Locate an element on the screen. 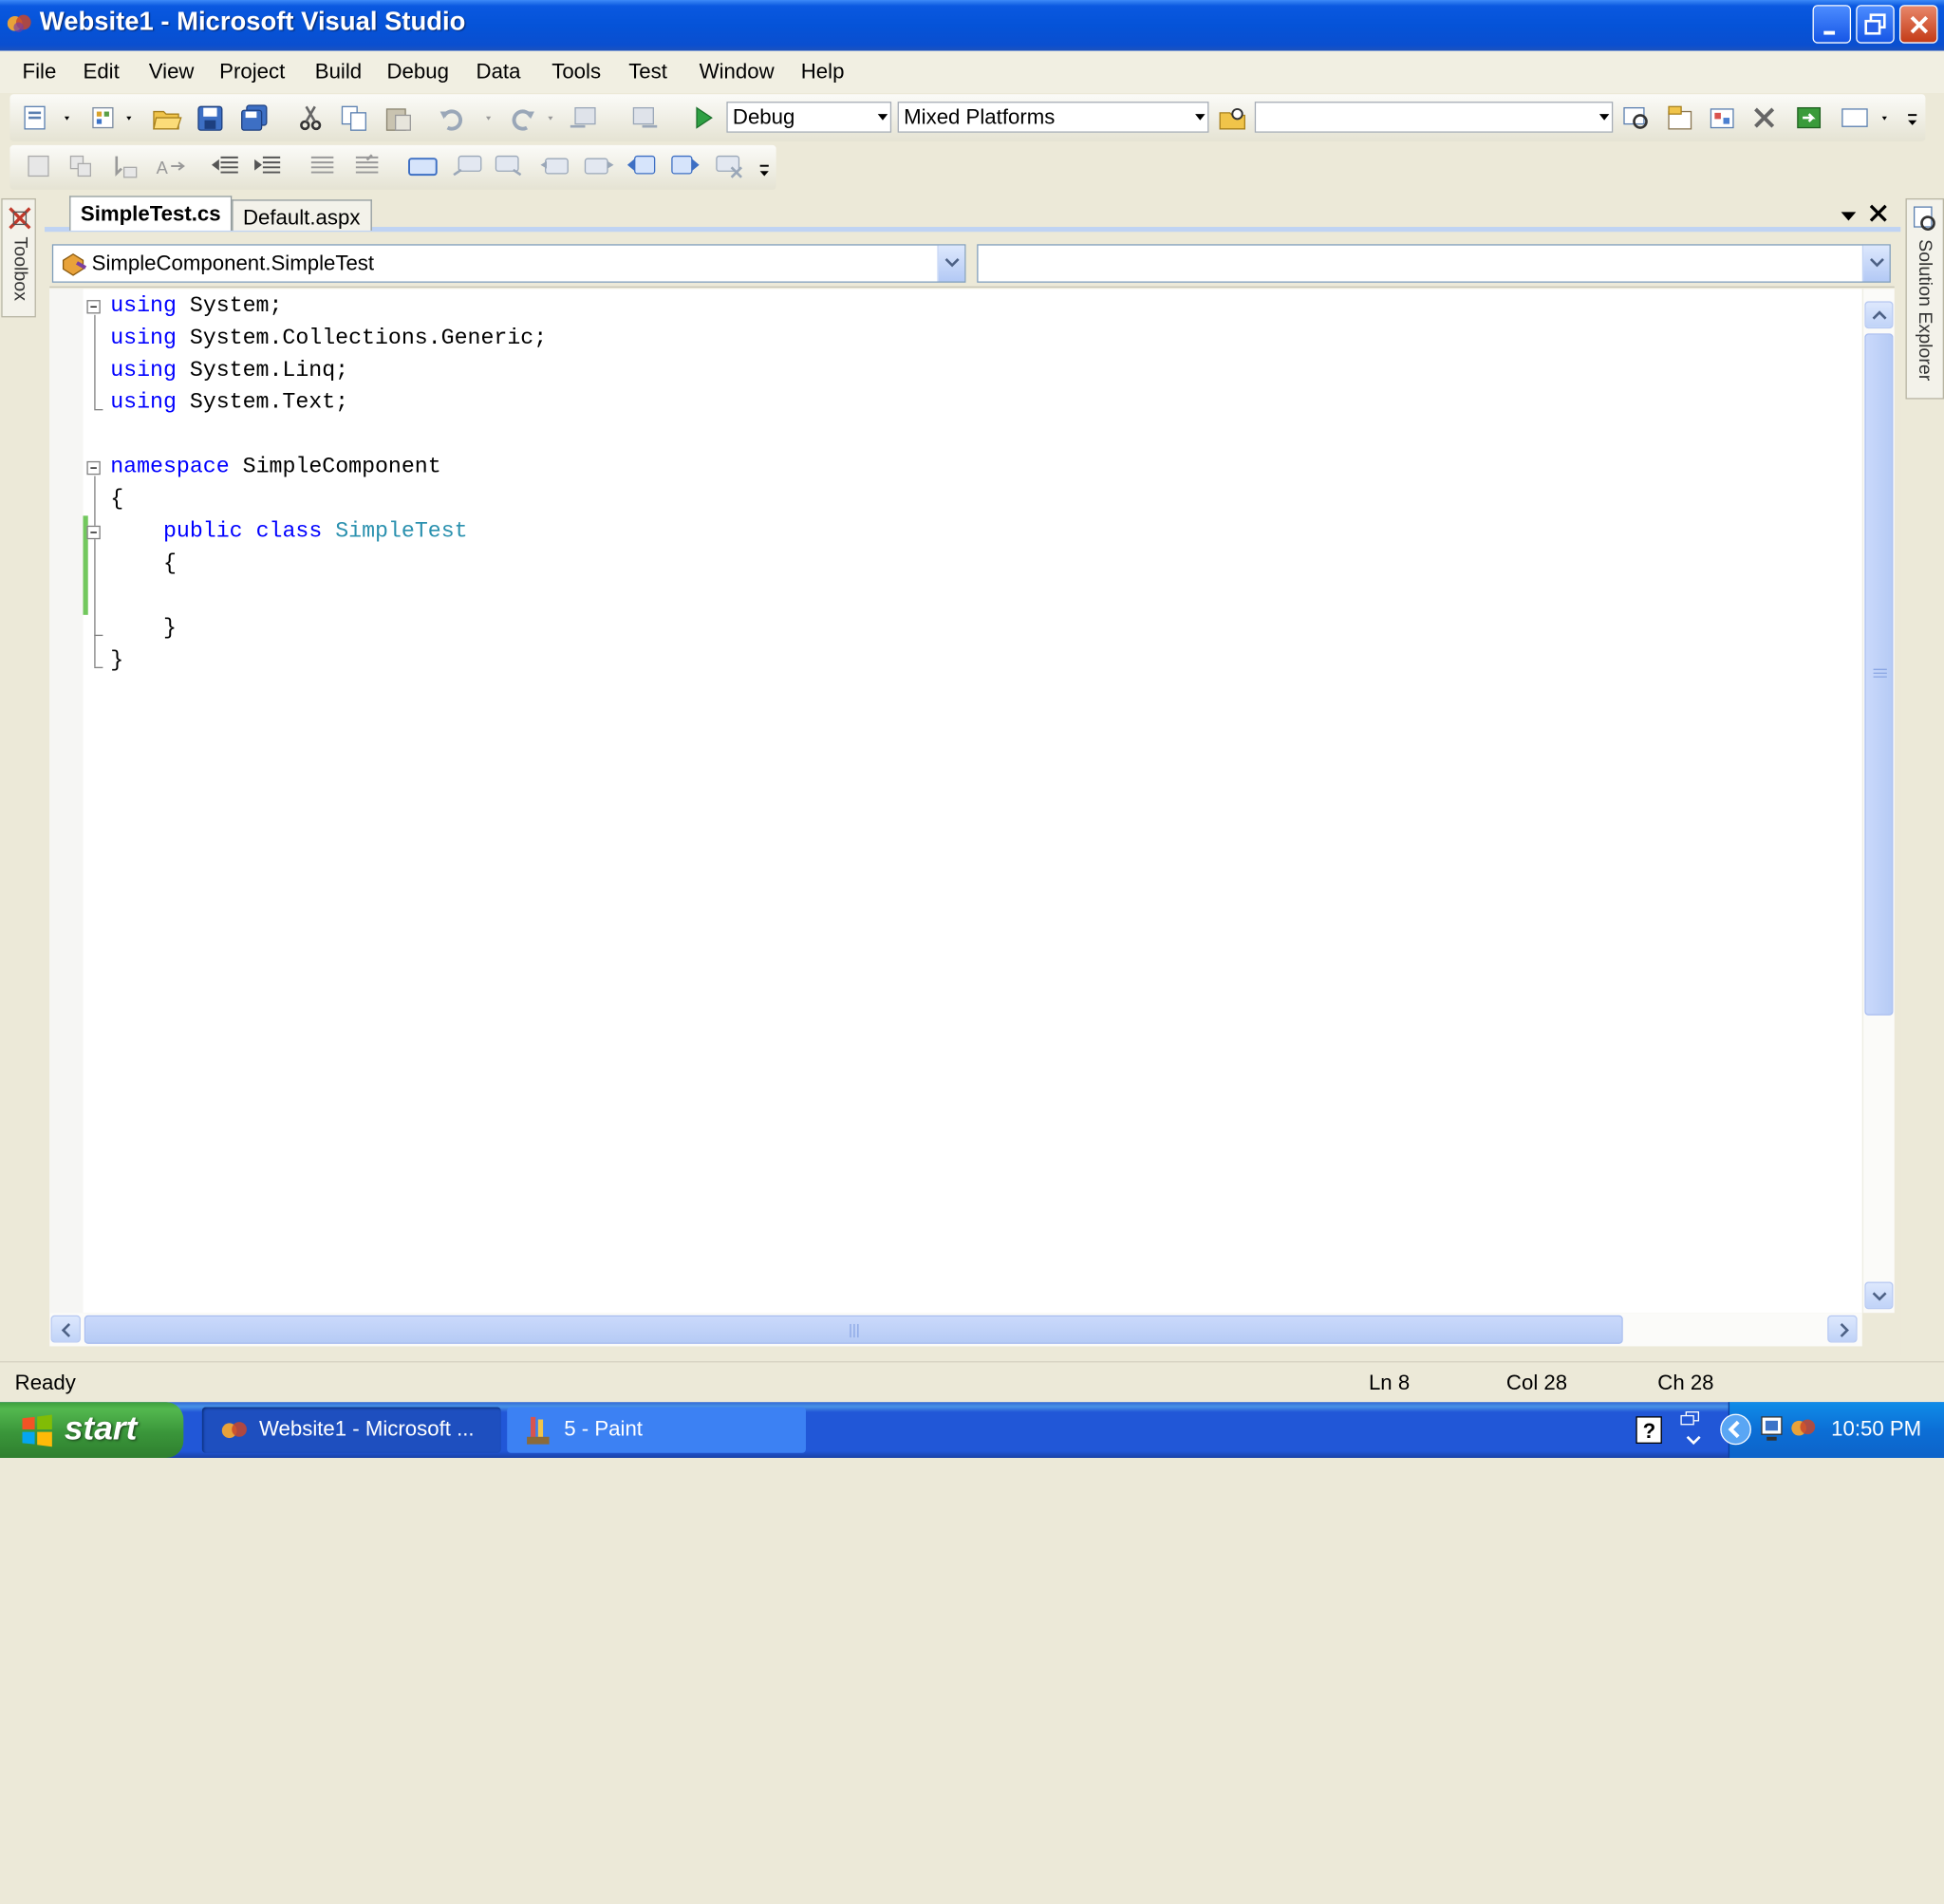 The image size is (1944, 1904). save-icon is located at coordinates (211, 118).